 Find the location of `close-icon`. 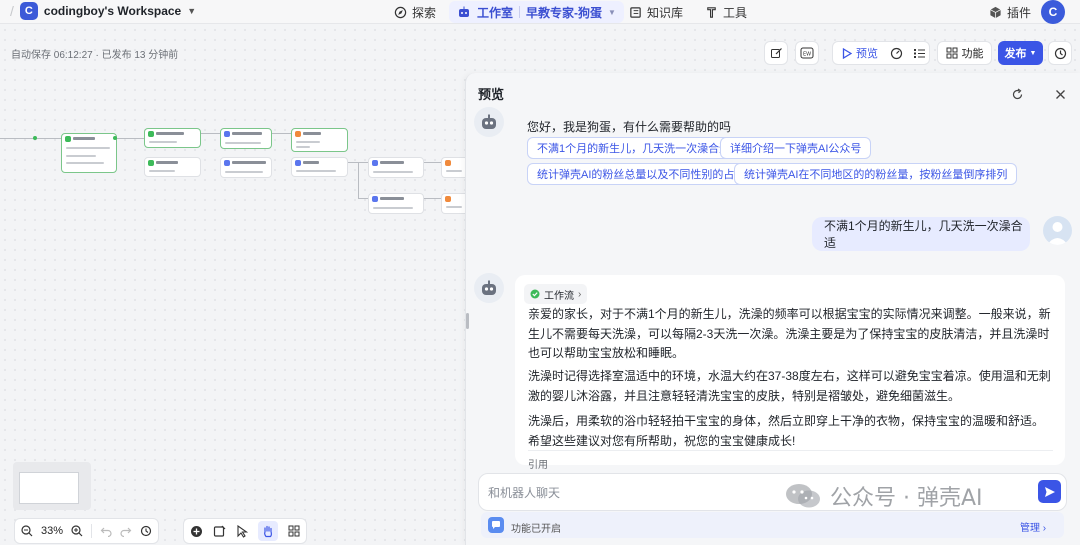

close-icon is located at coordinates (1060, 94).